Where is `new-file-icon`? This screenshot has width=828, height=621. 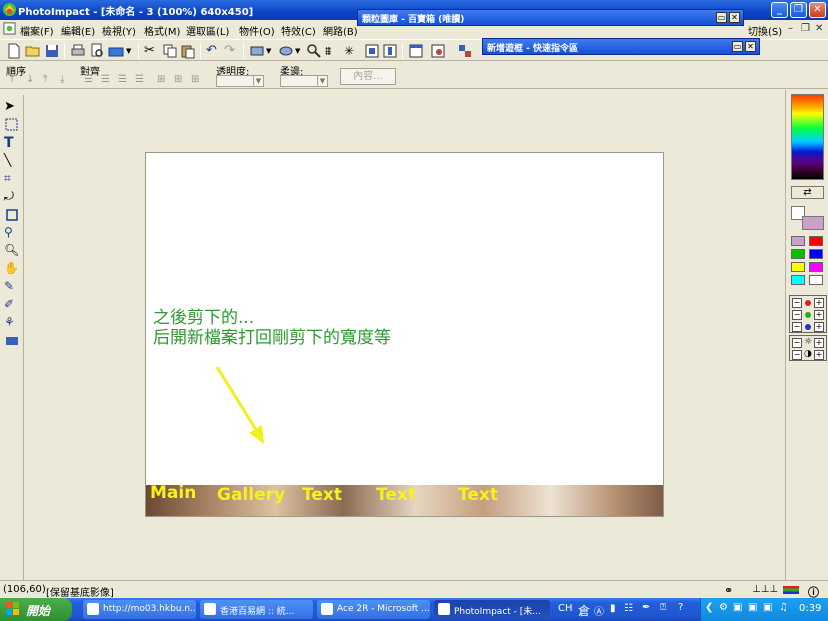
new-file-icon is located at coordinates (14, 51).